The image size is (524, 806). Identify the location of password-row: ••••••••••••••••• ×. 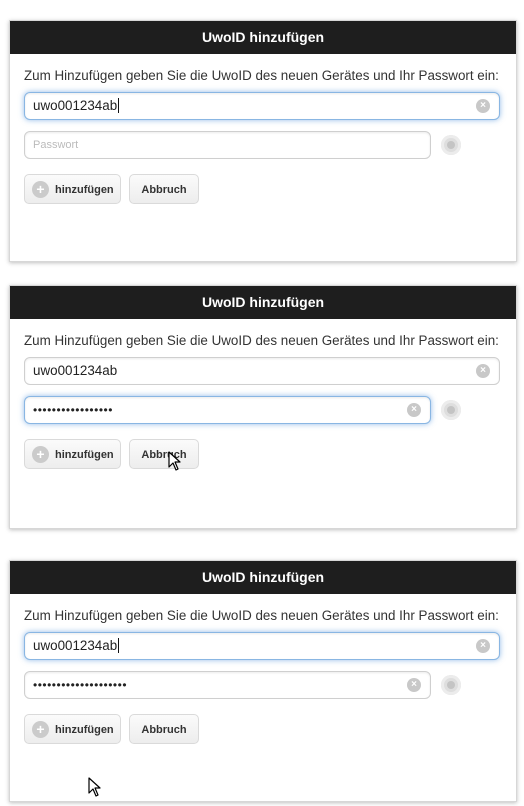
(263, 411).